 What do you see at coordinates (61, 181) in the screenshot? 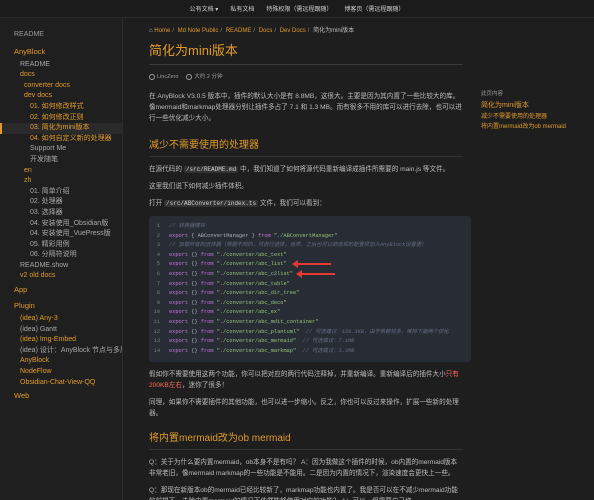
I see `sidebar-item: zh` at bounding box center [61, 181].